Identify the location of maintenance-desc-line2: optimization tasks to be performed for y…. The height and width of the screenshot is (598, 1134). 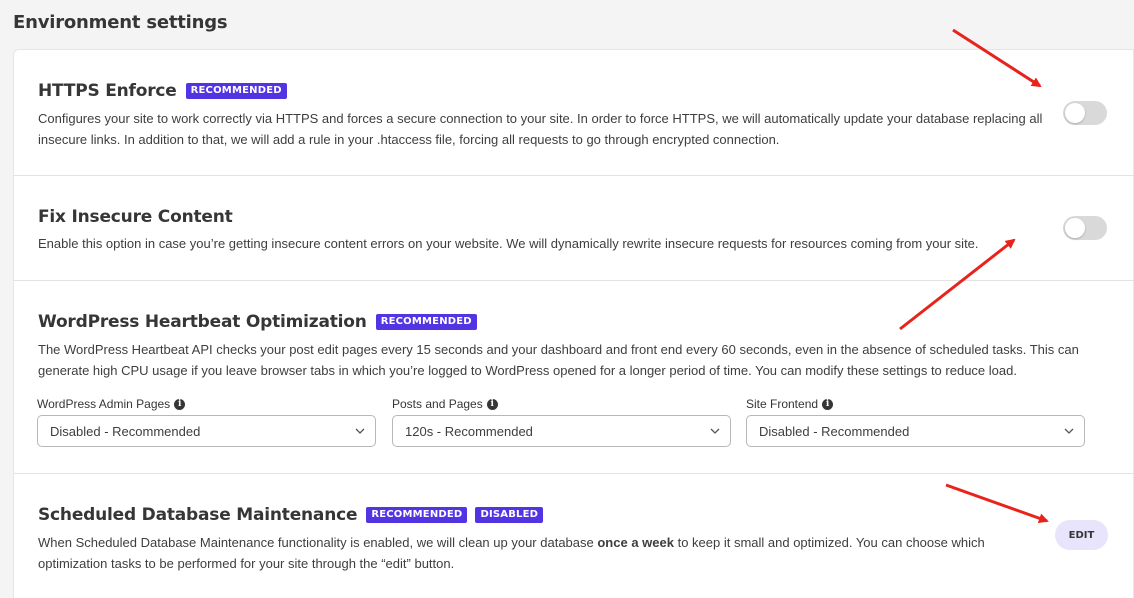
(246, 563).